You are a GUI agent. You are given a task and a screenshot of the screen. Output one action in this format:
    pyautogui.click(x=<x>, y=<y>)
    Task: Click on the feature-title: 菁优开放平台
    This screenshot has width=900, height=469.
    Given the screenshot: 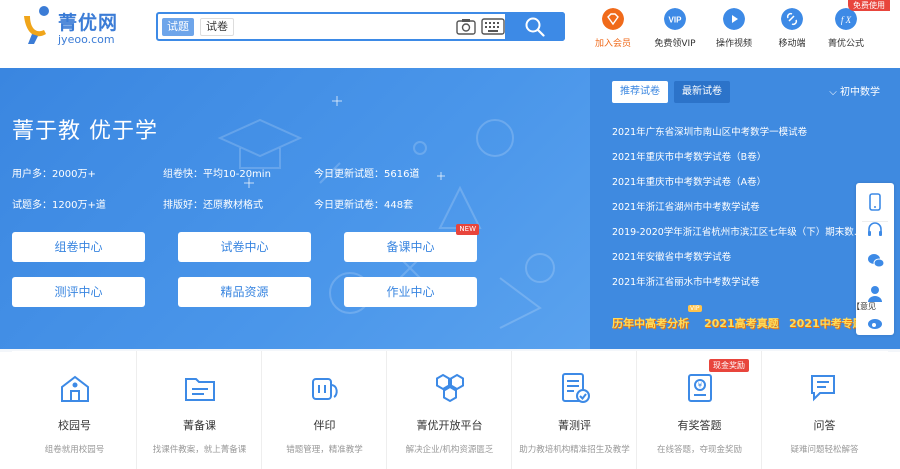 What is the action you would take?
    pyautogui.click(x=449, y=425)
    